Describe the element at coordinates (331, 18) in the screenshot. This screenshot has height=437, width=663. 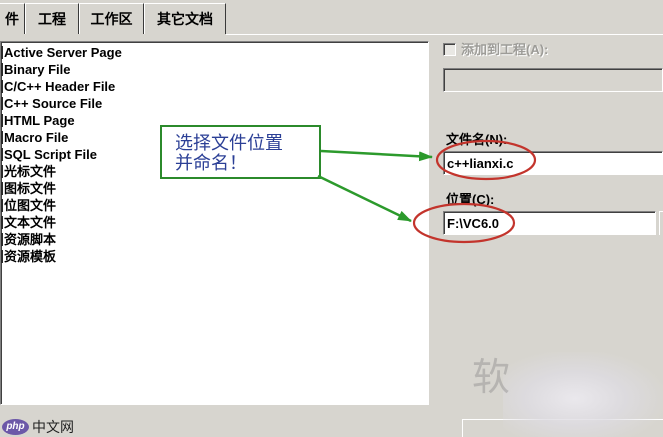
I see `tab-strip: 件 工程 工作区 其它文档` at that location.